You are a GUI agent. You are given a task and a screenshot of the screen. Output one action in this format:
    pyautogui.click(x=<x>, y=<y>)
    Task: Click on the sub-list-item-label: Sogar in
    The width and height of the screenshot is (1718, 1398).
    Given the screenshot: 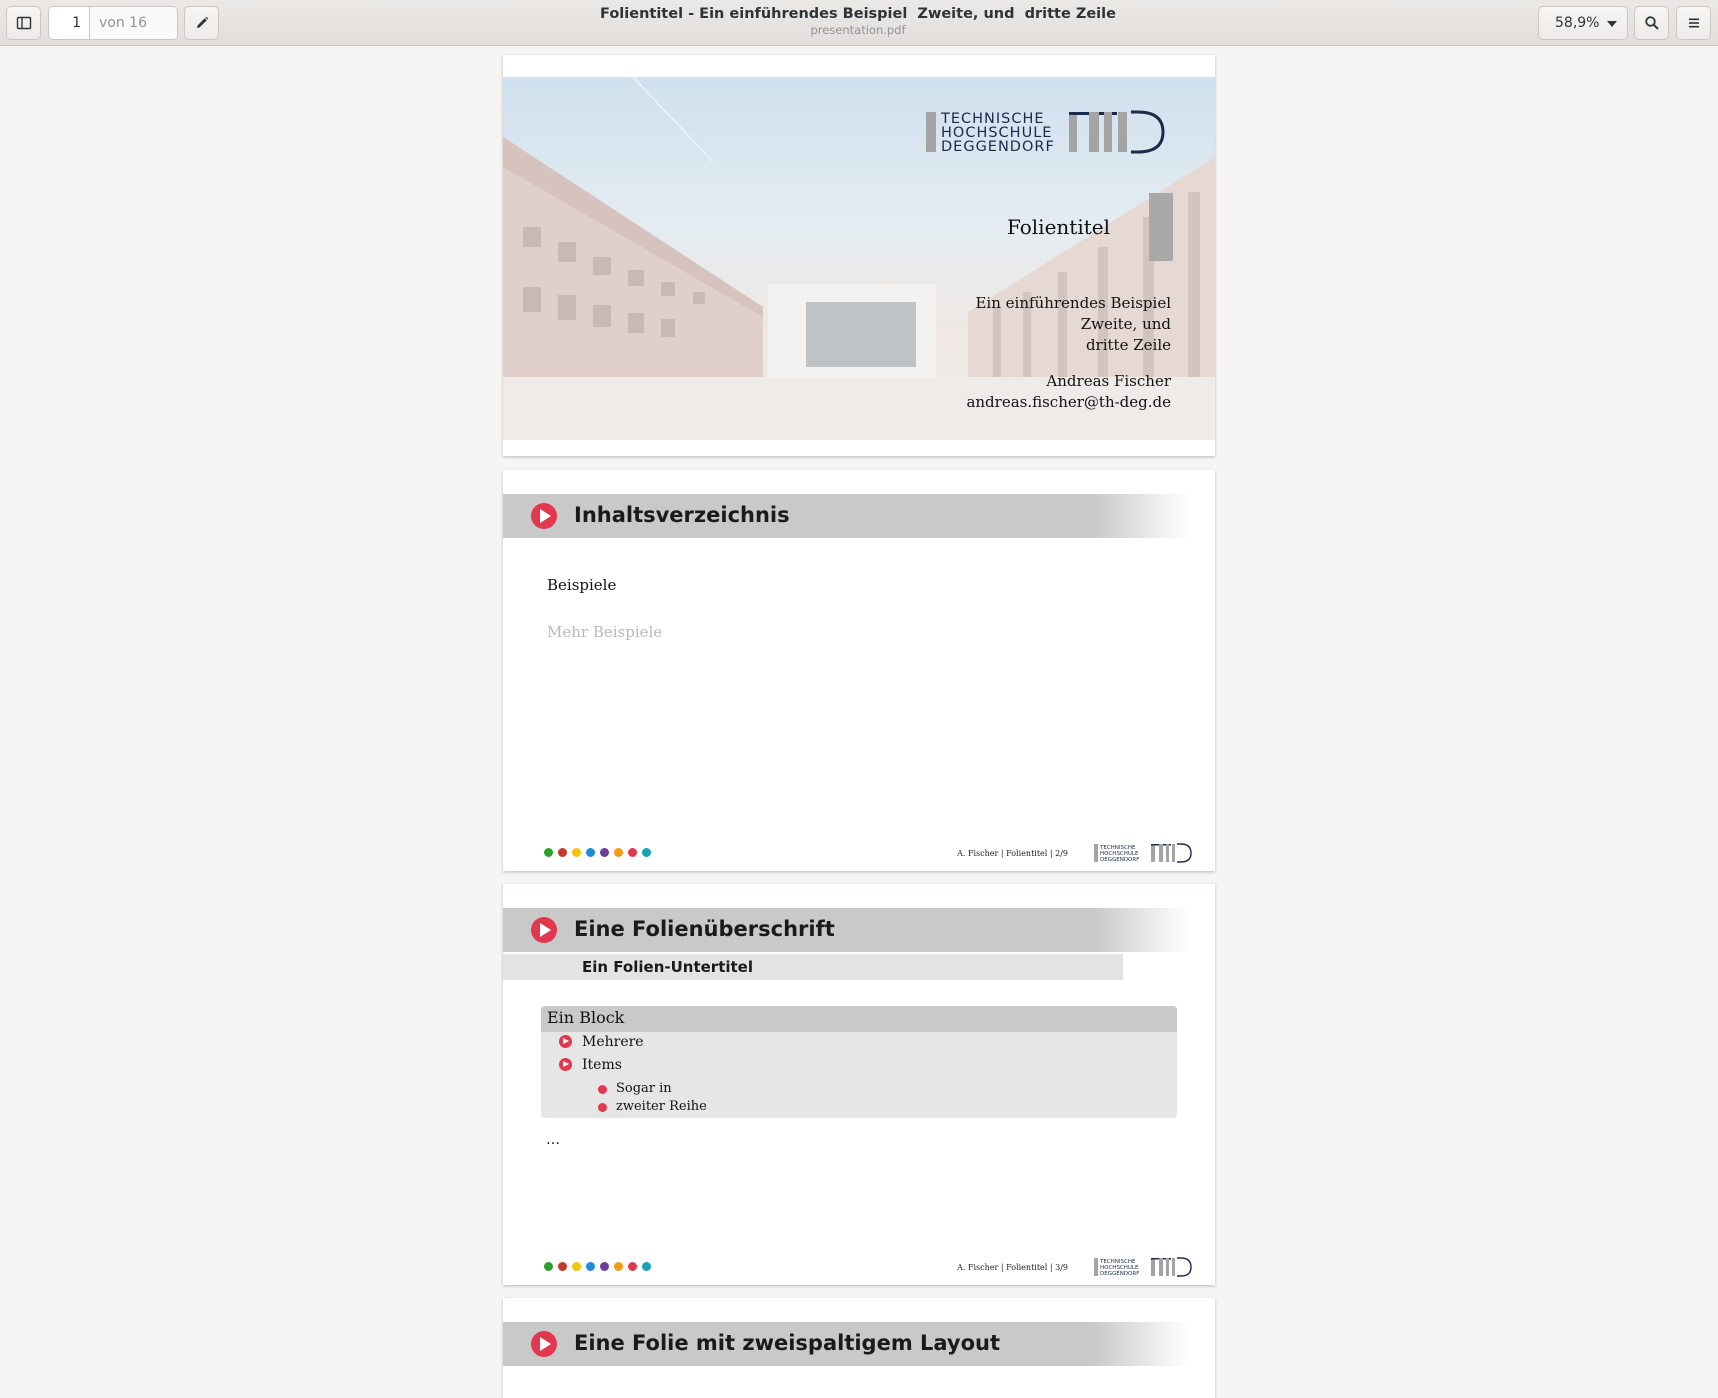 What is the action you would take?
    pyautogui.click(x=644, y=1088)
    